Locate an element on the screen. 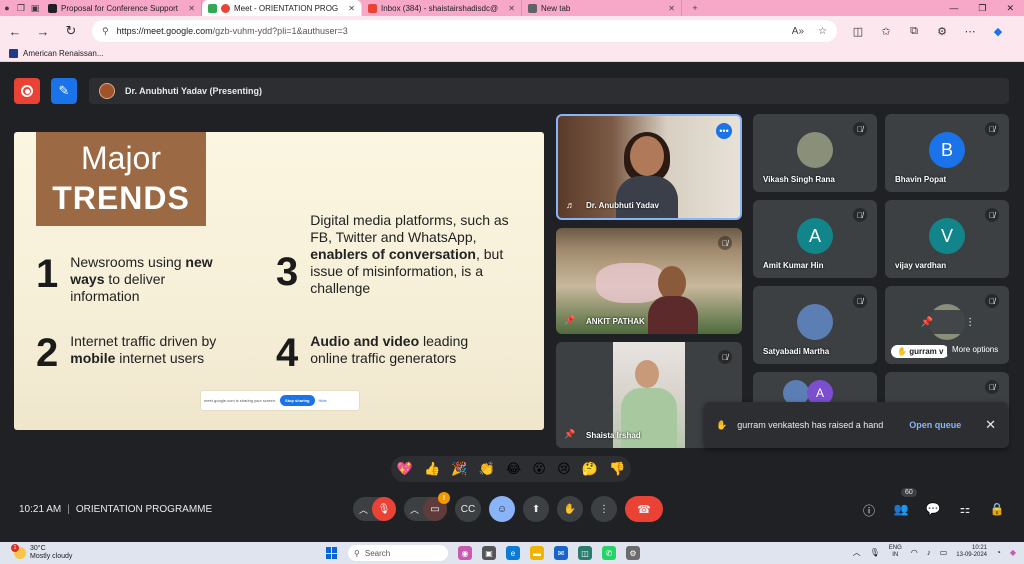 This screenshot has width=1024, height=564. hide-banner-button: Hide is located at coordinates (323, 400).